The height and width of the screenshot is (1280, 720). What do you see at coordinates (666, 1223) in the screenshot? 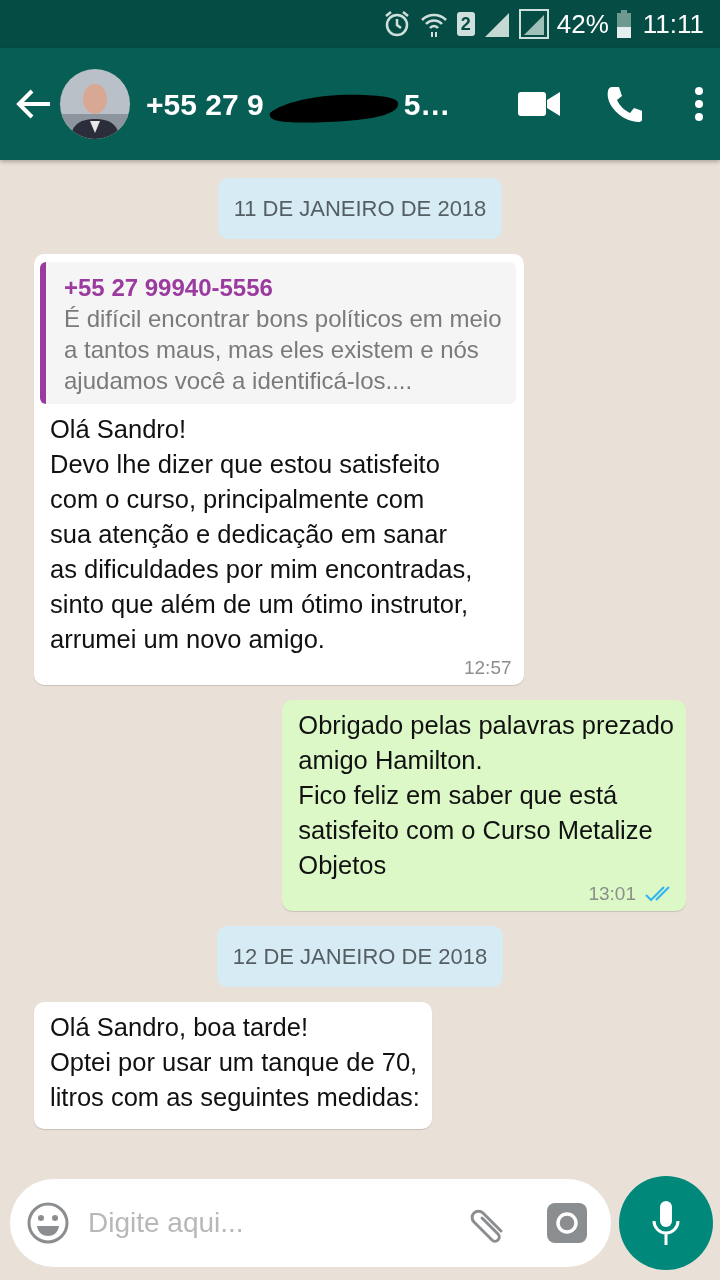
I see `microphone-icon` at bounding box center [666, 1223].